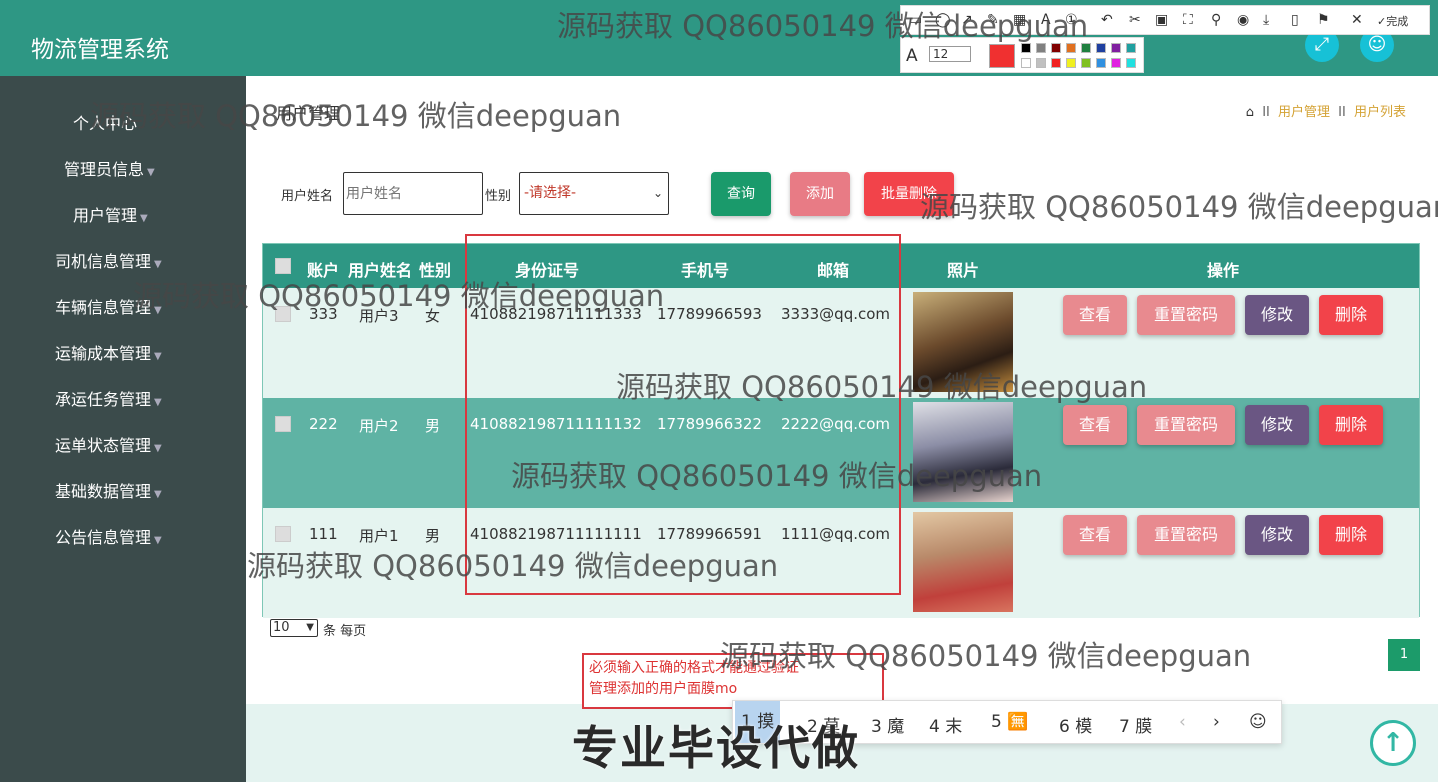 The image size is (1438, 782). What do you see at coordinates (1188, 20) in the screenshot?
I see `scroll-capture-icon: ⛶` at bounding box center [1188, 20].